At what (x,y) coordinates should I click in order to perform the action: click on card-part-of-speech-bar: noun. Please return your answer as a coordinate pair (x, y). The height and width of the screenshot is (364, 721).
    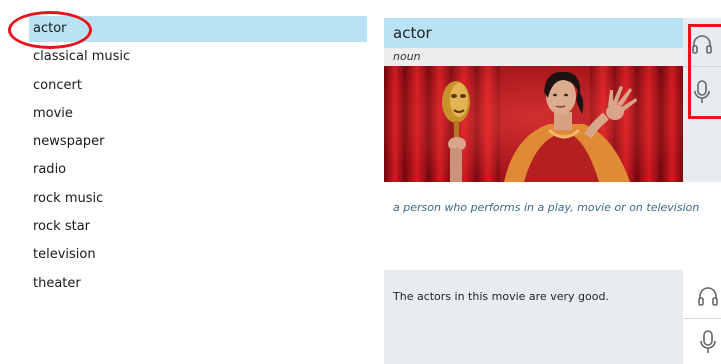
    Looking at the image, I should click on (533, 57).